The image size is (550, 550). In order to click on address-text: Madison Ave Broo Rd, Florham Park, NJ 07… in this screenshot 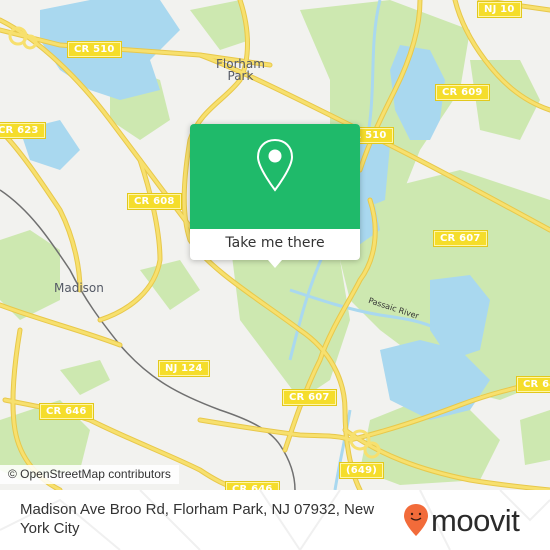, I will do `click(197, 519)`.